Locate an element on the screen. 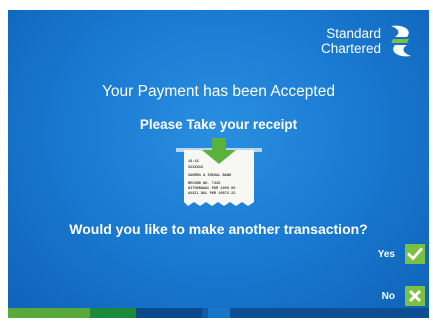 This screenshot has width=433, height=324. take-receipt-instruction: Please Take your receipt is located at coordinates (218, 124).